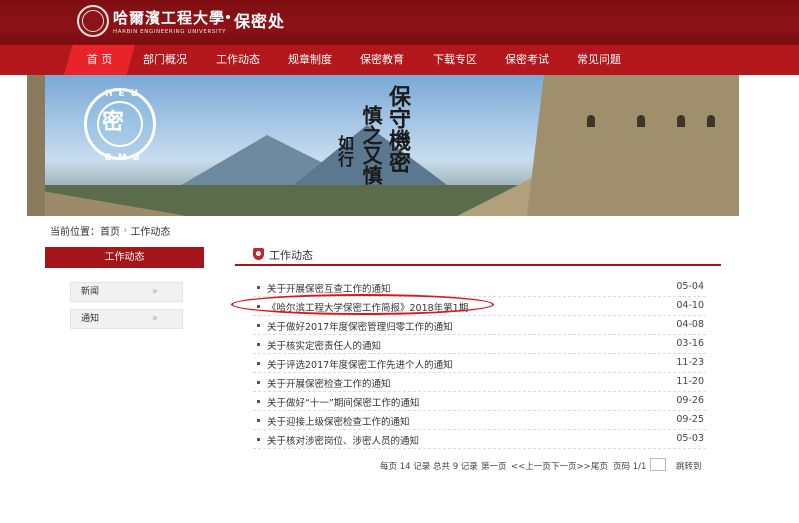 The height and width of the screenshot is (523, 799). What do you see at coordinates (169, 17) in the screenshot?
I see `university-name-cn: 哈爾濱工程大學` at bounding box center [169, 17].